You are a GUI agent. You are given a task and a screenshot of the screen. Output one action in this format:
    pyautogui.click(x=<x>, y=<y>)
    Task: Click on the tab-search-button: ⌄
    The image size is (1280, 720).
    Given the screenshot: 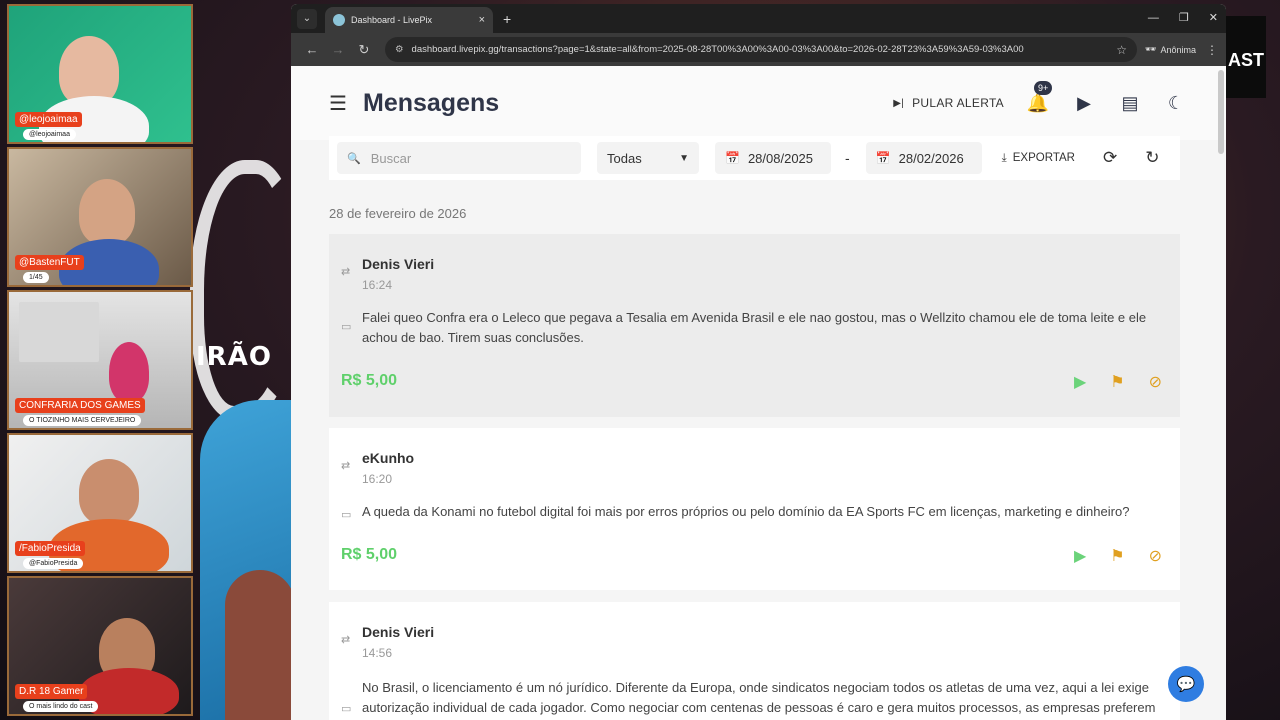 What is the action you would take?
    pyautogui.click(x=307, y=18)
    